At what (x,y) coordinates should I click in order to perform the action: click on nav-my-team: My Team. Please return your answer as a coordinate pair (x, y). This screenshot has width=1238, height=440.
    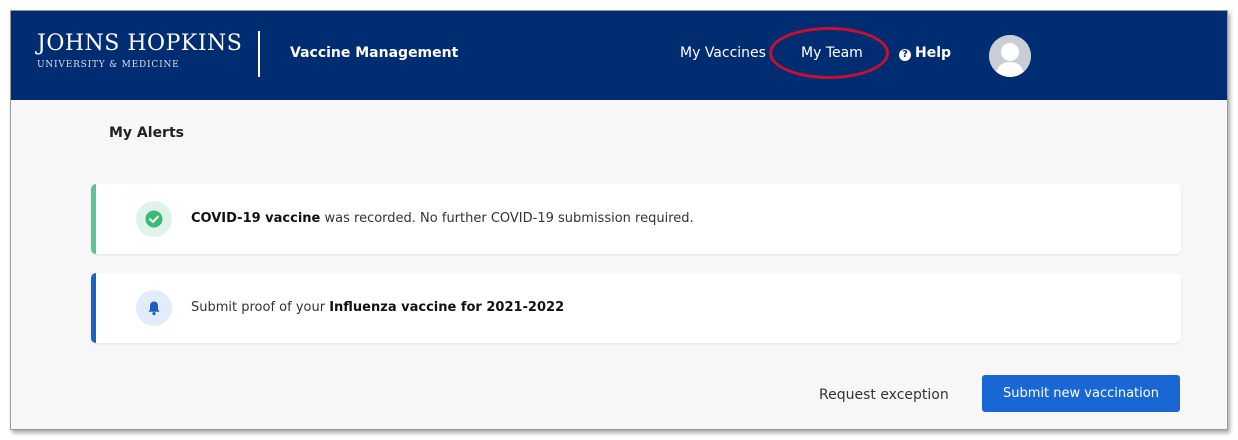
    Looking at the image, I should click on (832, 53).